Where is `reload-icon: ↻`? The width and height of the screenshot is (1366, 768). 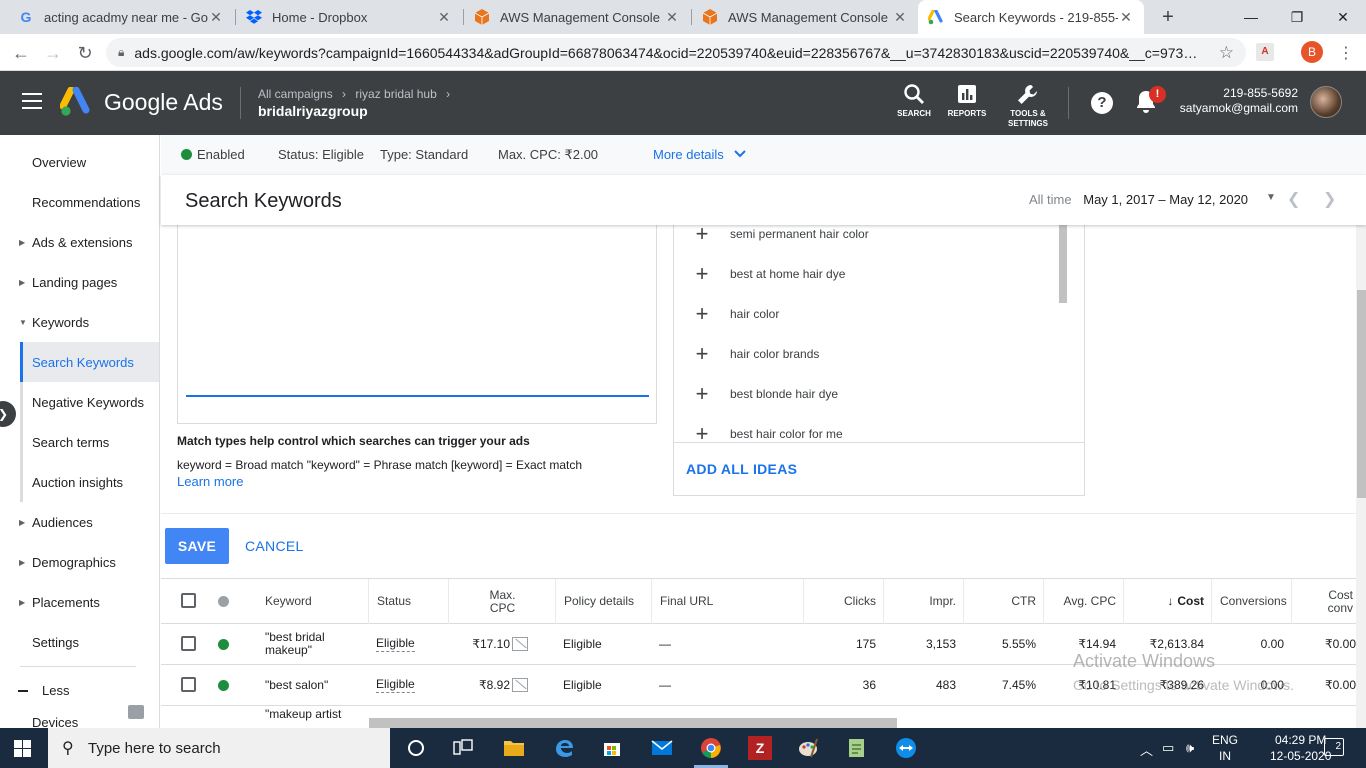
reload-icon: ↻ is located at coordinates (85, 53).